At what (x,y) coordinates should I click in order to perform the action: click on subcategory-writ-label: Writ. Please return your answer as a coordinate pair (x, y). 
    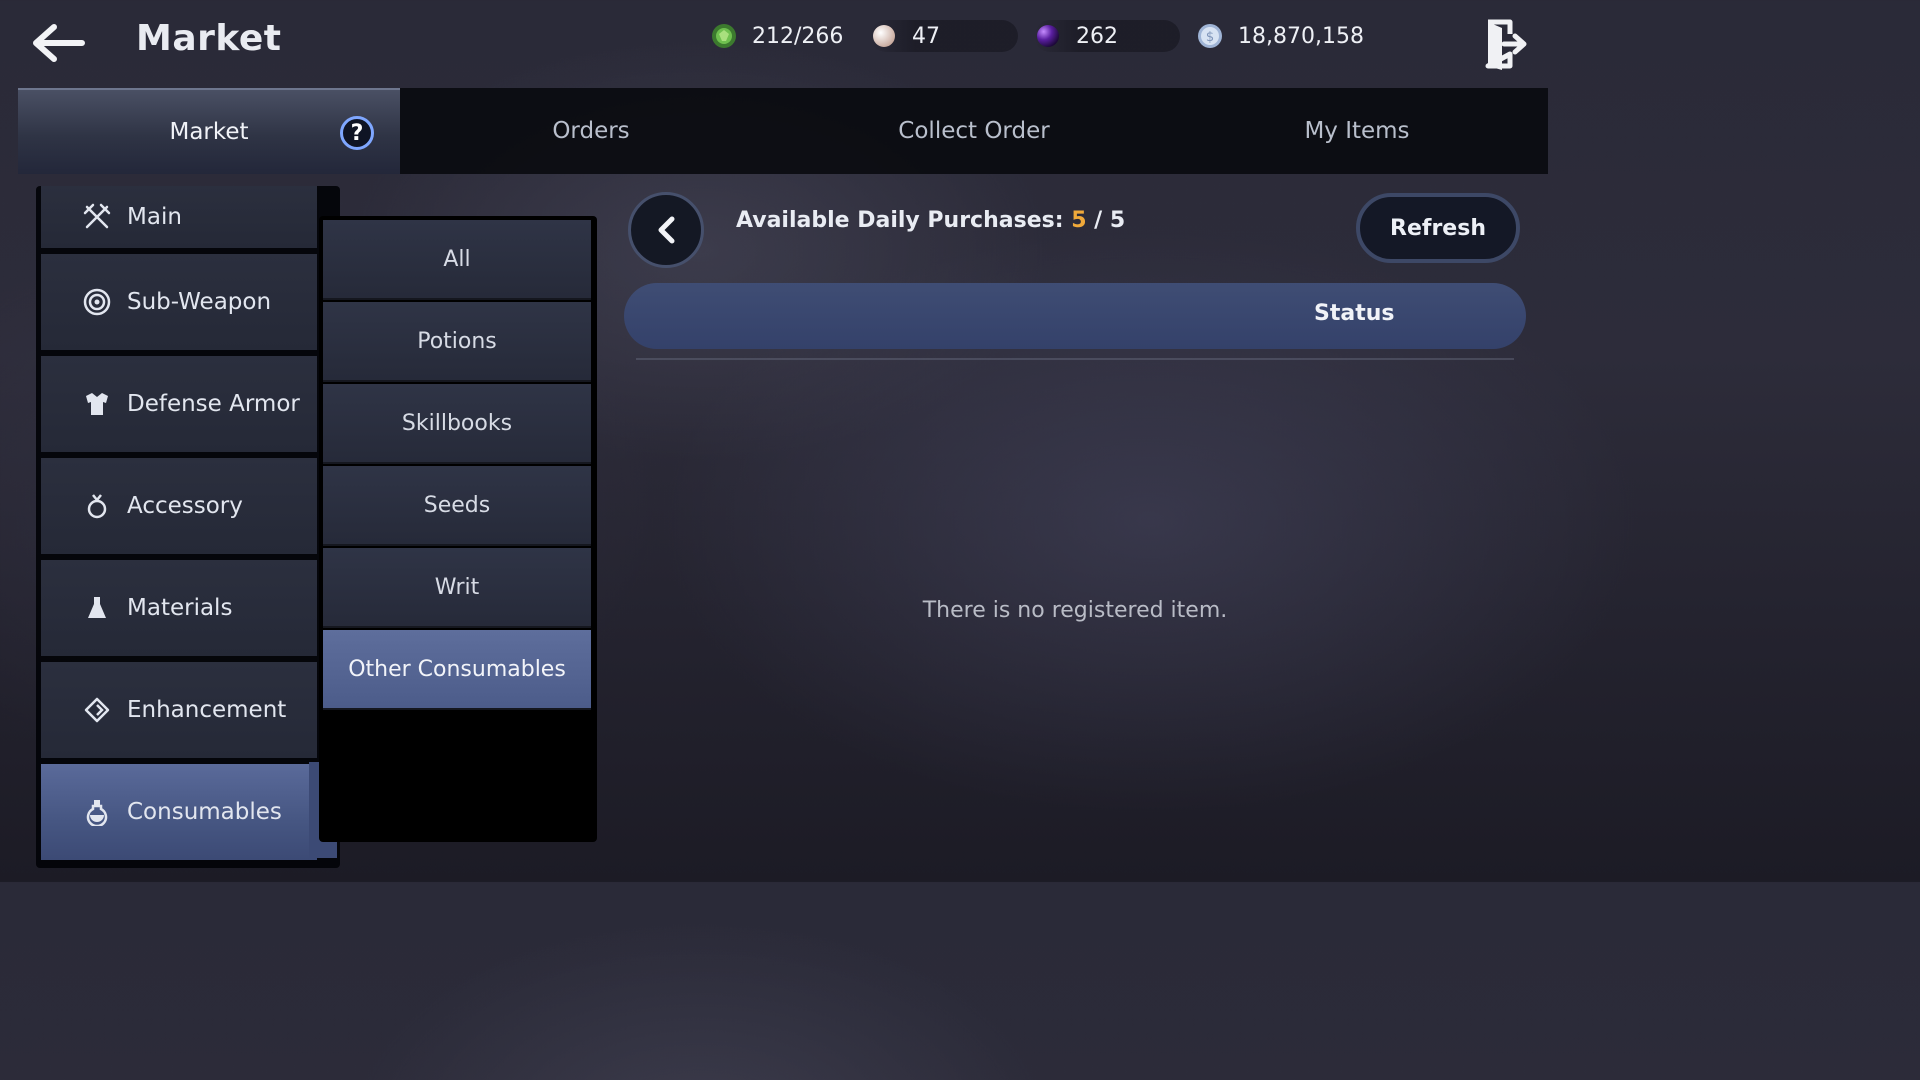
    Looking at the image, I should click on (457, 587).